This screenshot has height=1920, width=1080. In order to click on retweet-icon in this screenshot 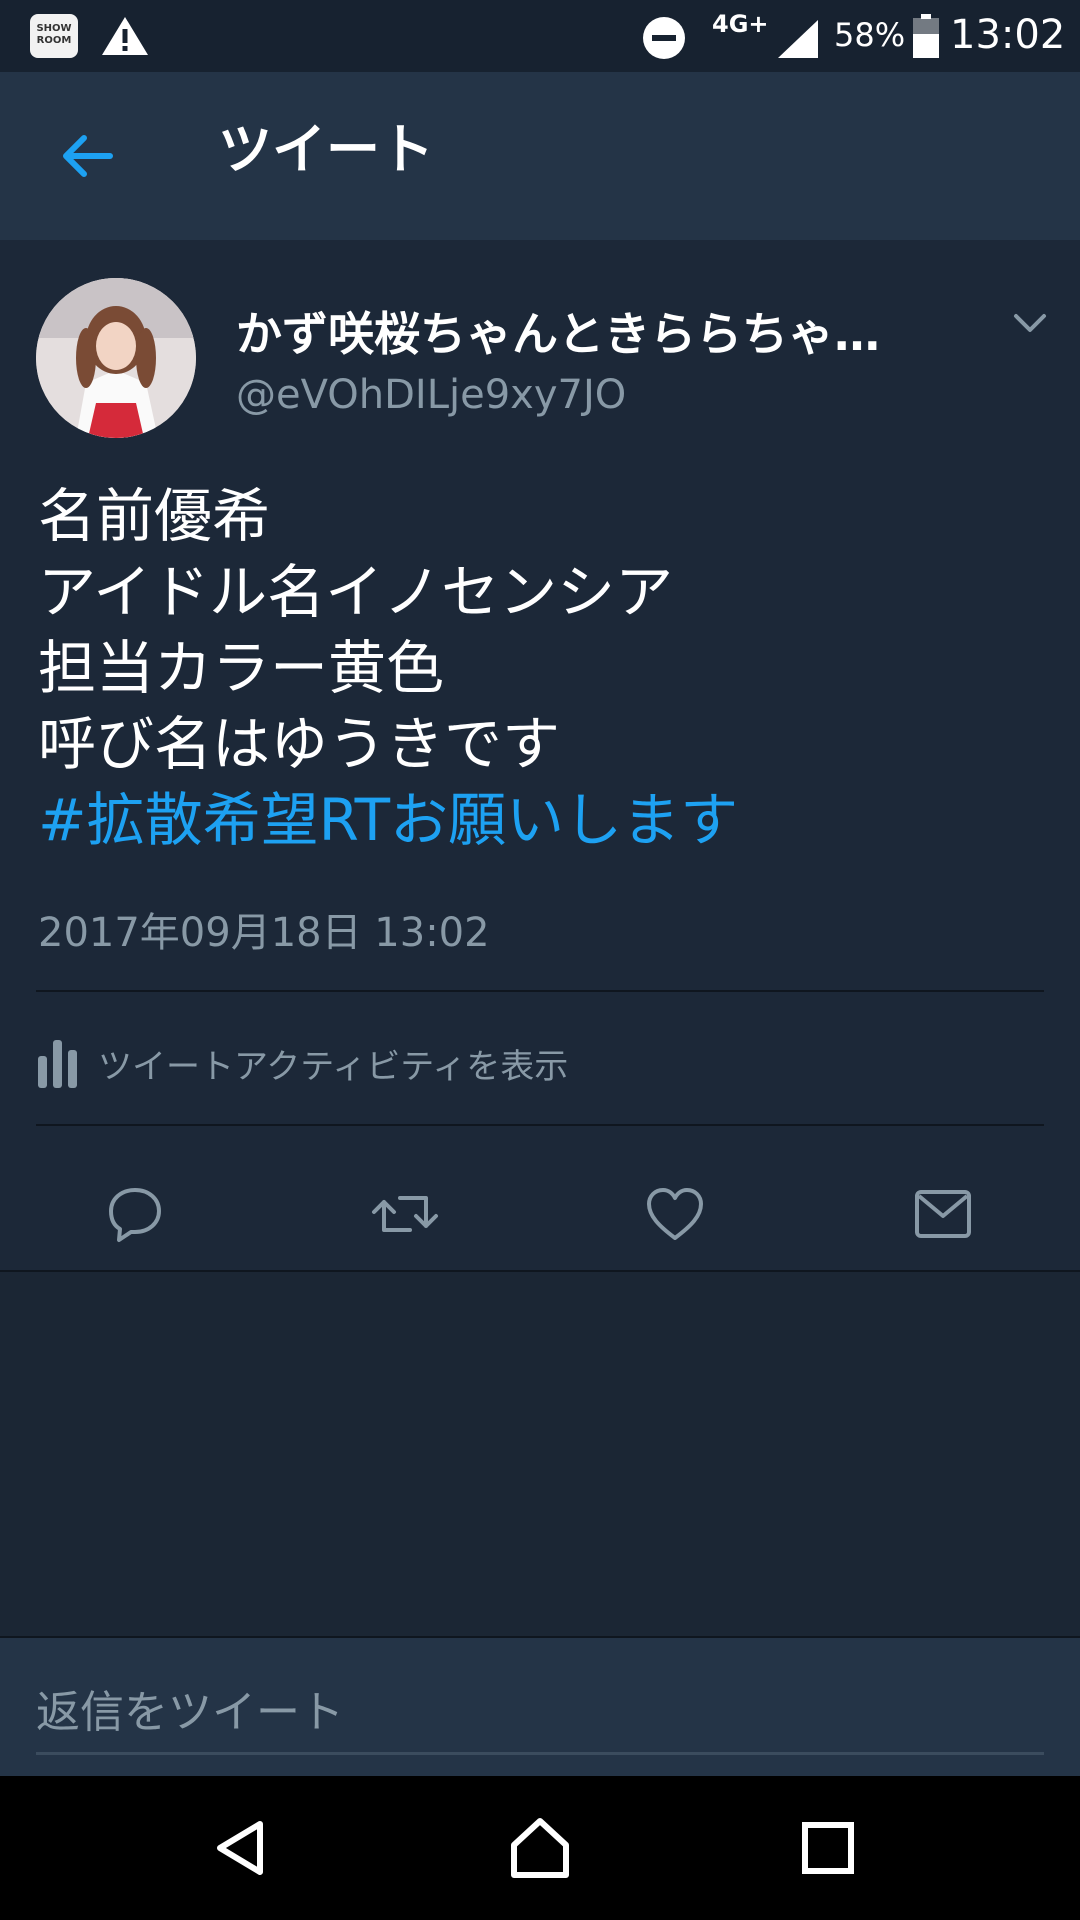, I will do `click(405, 1214)`.